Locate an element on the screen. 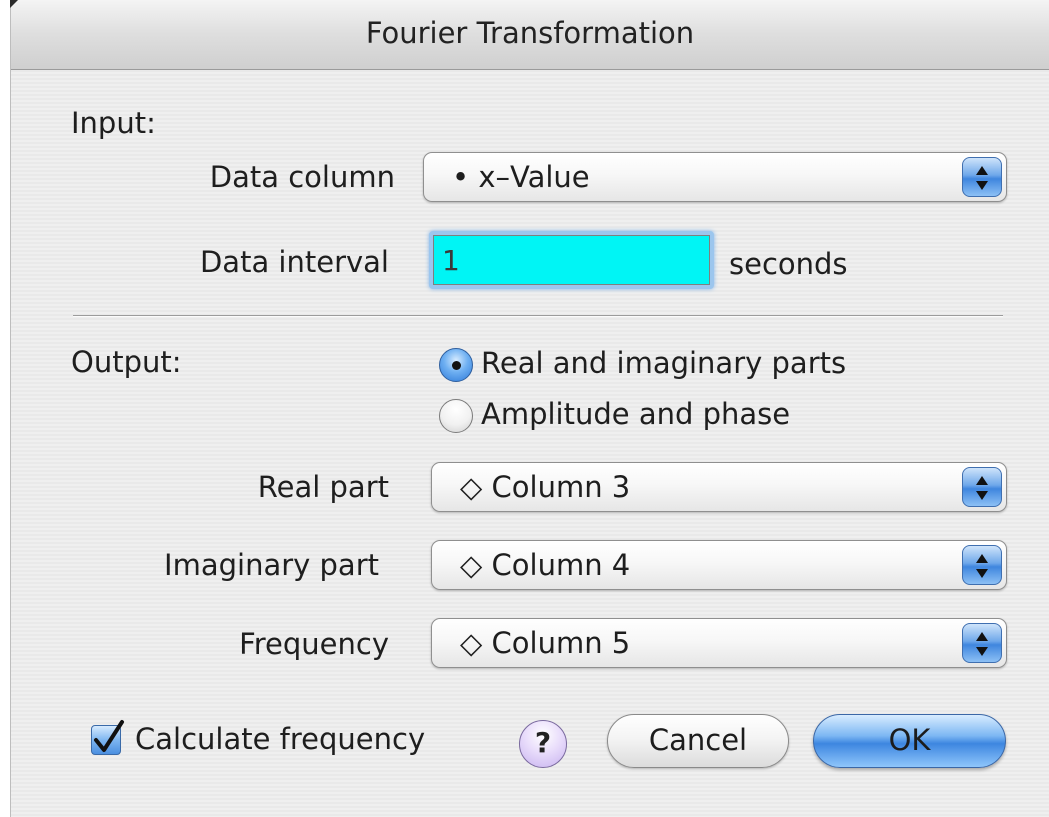  checkmark-icon is located at coordinates (109, 736).